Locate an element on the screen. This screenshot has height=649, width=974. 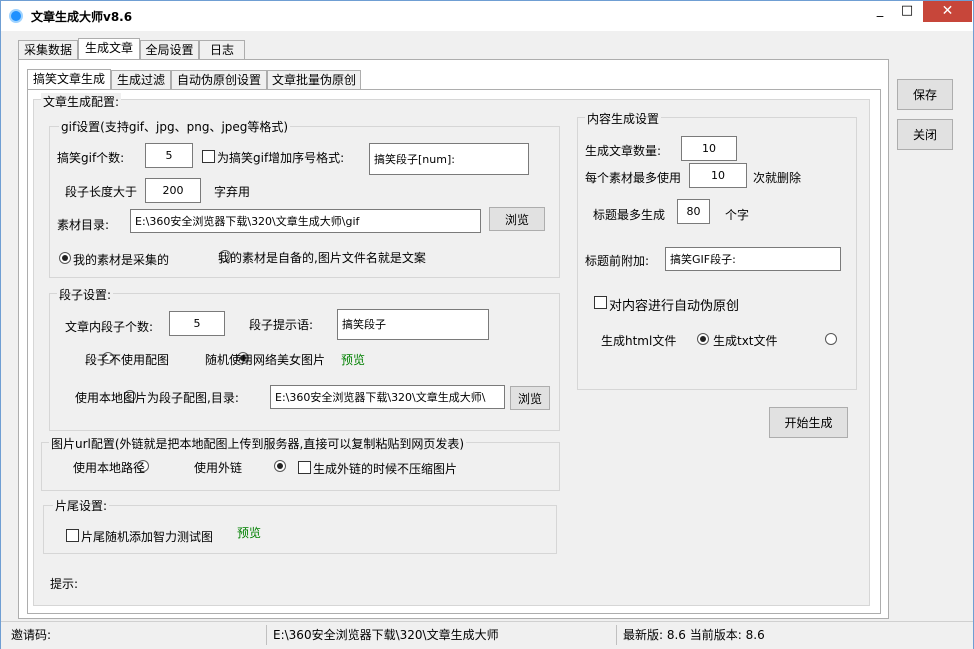
material-dir-input: E:\360安全浏览器下载\320\文章生成大师\gif is located at coordinates (305, 221).